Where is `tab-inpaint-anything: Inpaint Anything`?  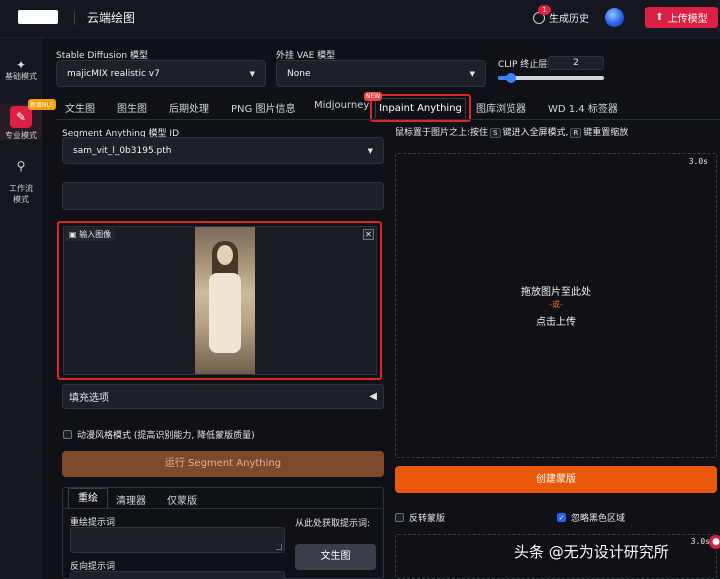 tab-inpaint-anything: Inpaint Anything is located at coordinates (420, 108).